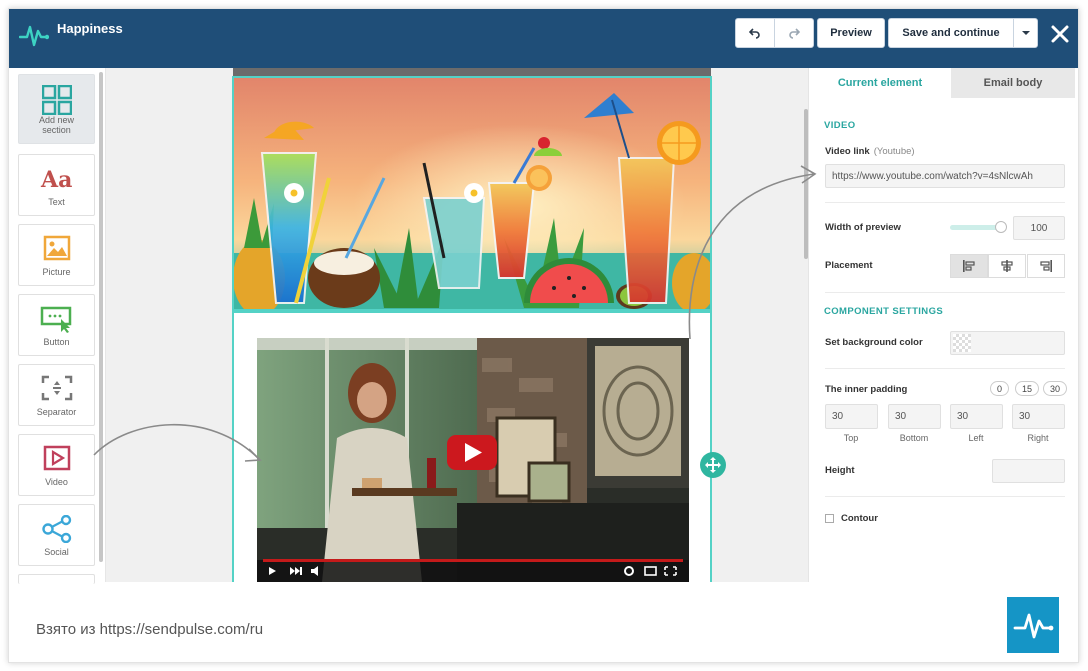 The height and width of the screenshot is (671, 1088). I want to click on redo-button, so click(794, 33).